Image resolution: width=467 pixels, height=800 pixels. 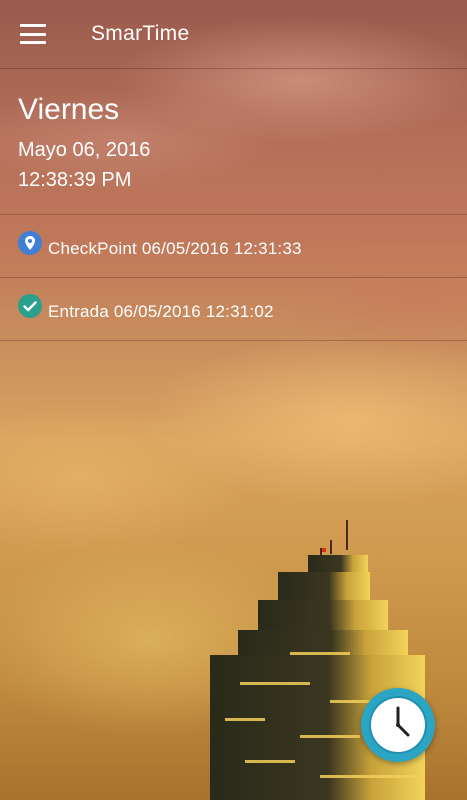 I want to click on log-entry-text: CheckPoint 06/05/2016 12:31:33, so click(x=175, y=248).